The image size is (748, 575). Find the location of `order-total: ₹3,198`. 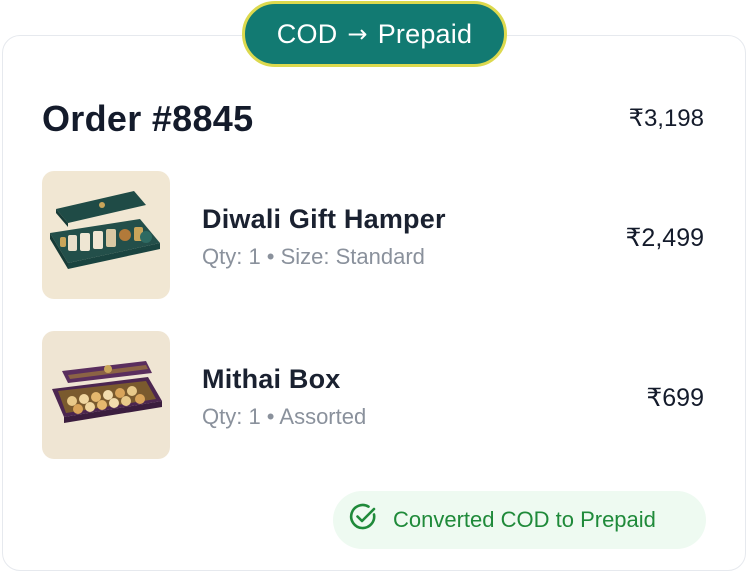

order-total: ₹3,198 is located at coordinates (666, 118).